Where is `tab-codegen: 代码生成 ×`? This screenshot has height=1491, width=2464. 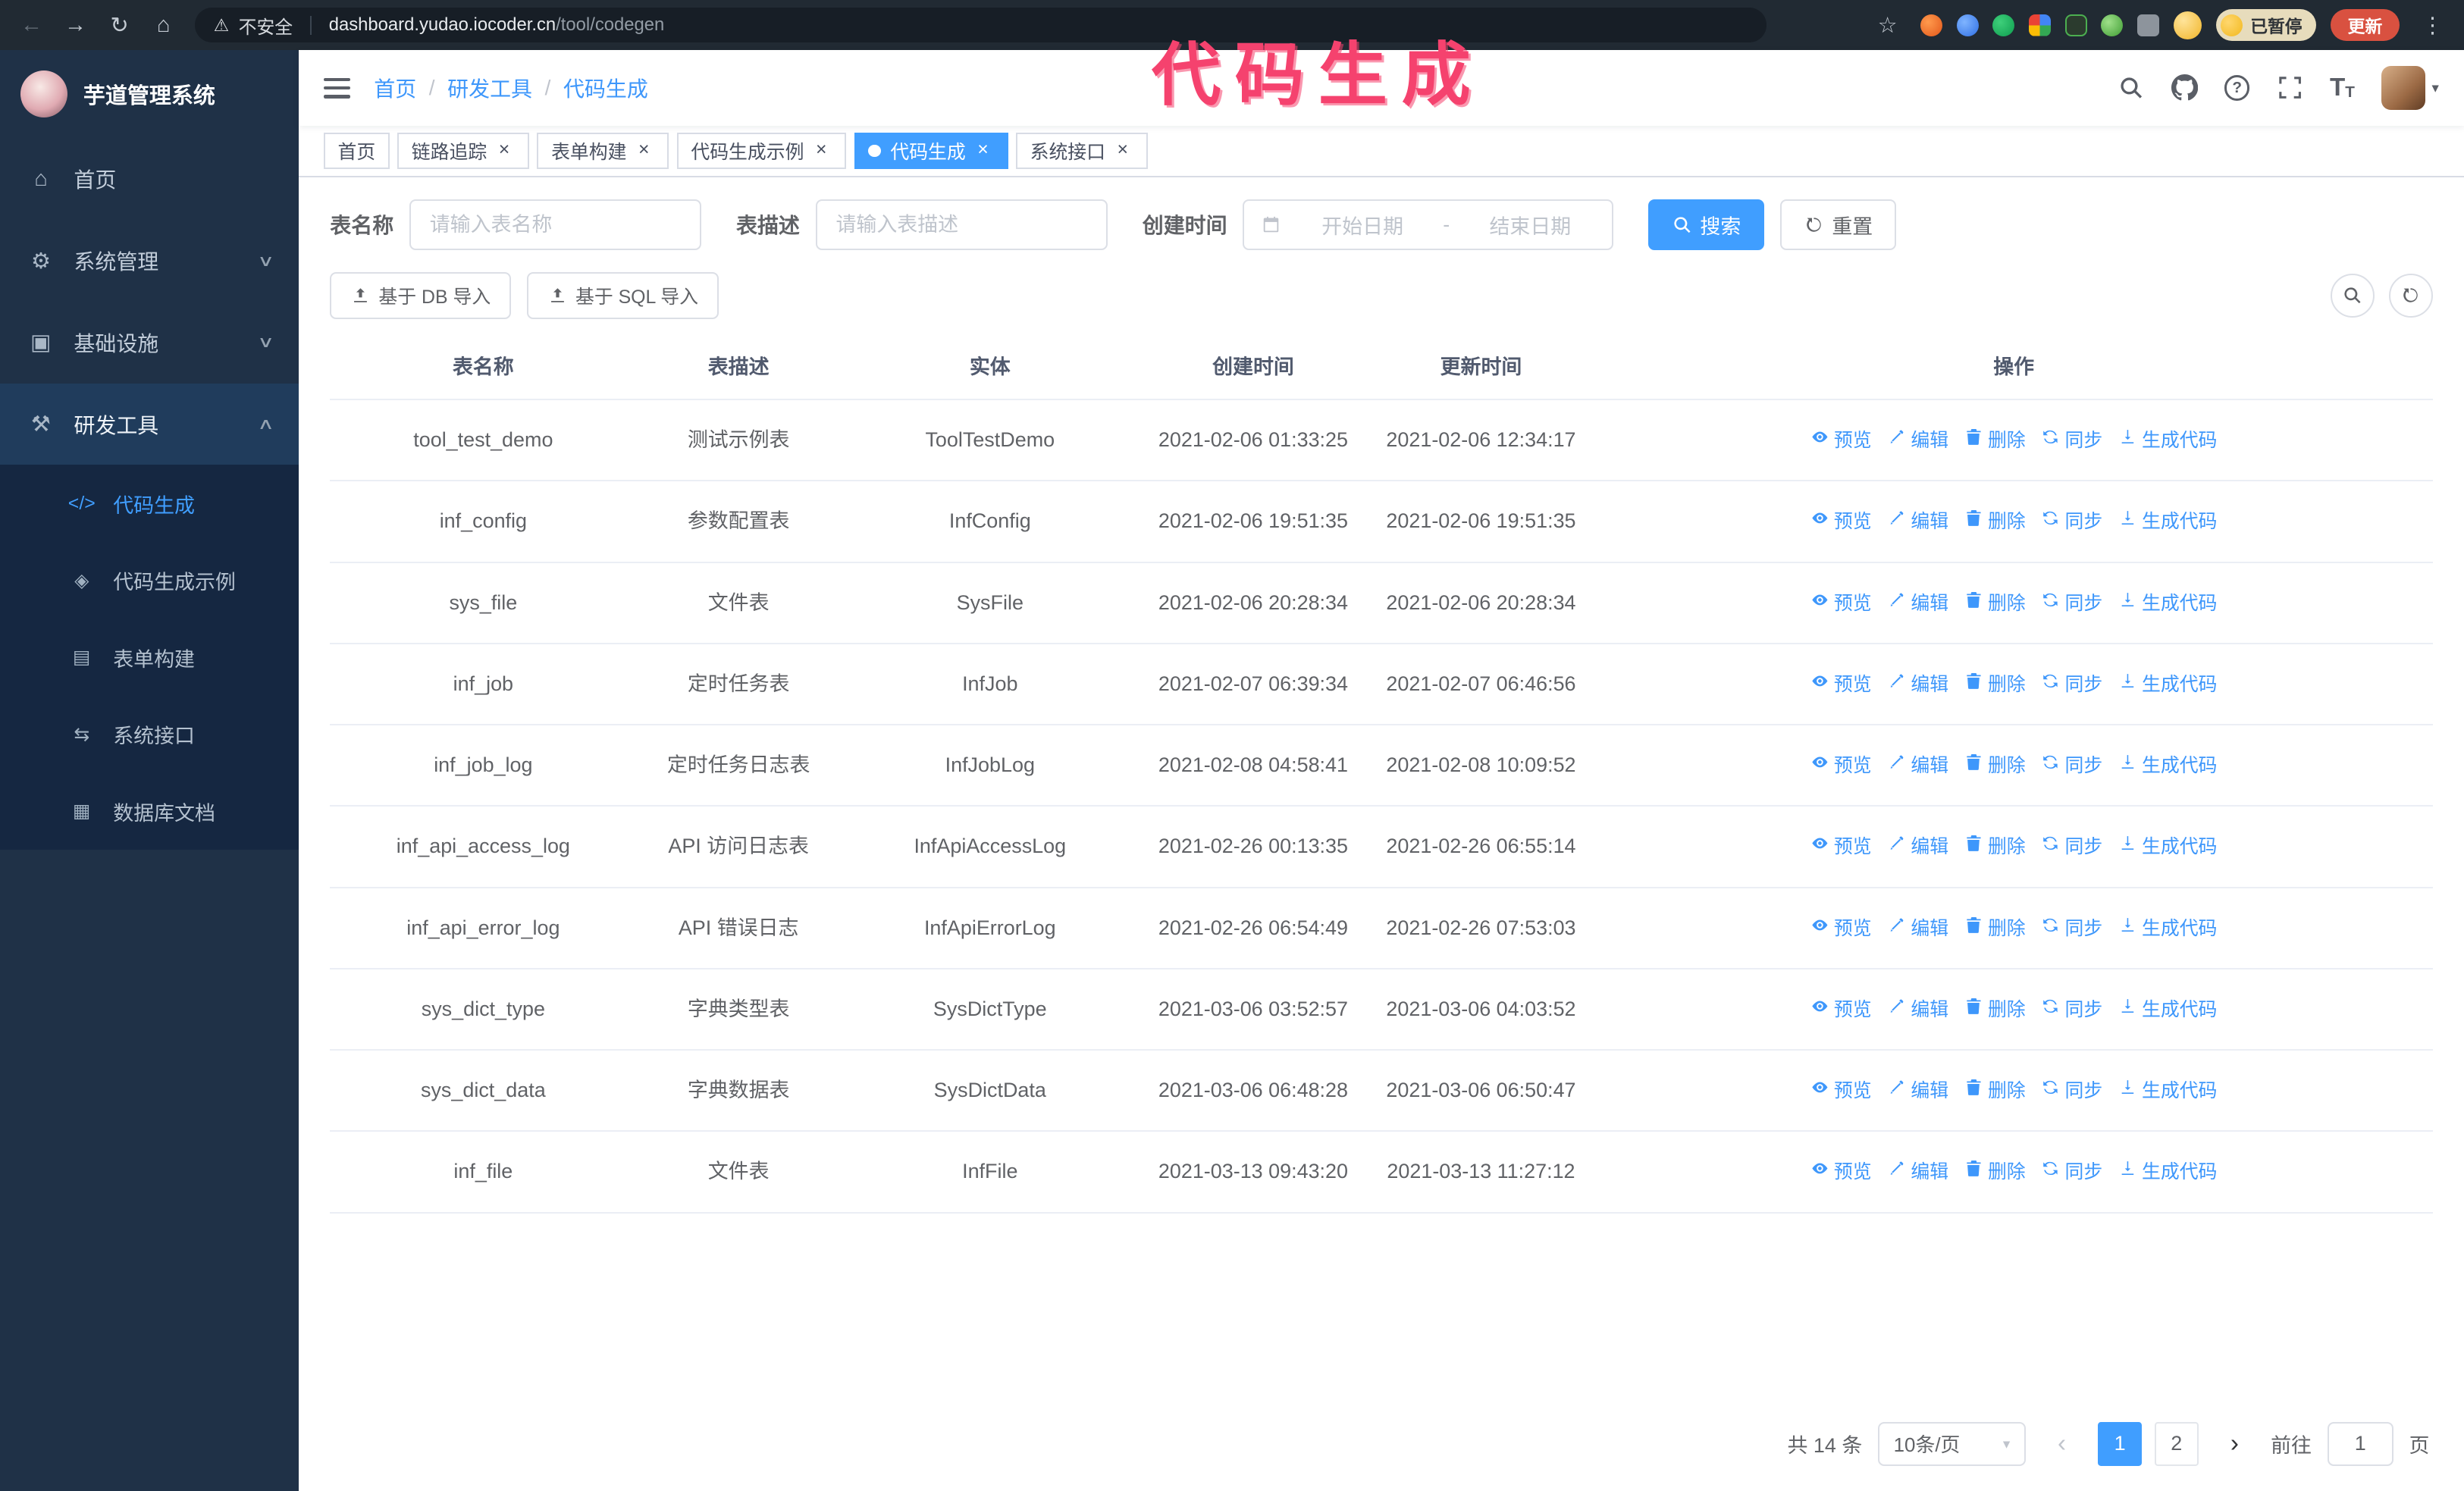 tab-codegen: 代码生成 × is located at coordinates (931, 151).